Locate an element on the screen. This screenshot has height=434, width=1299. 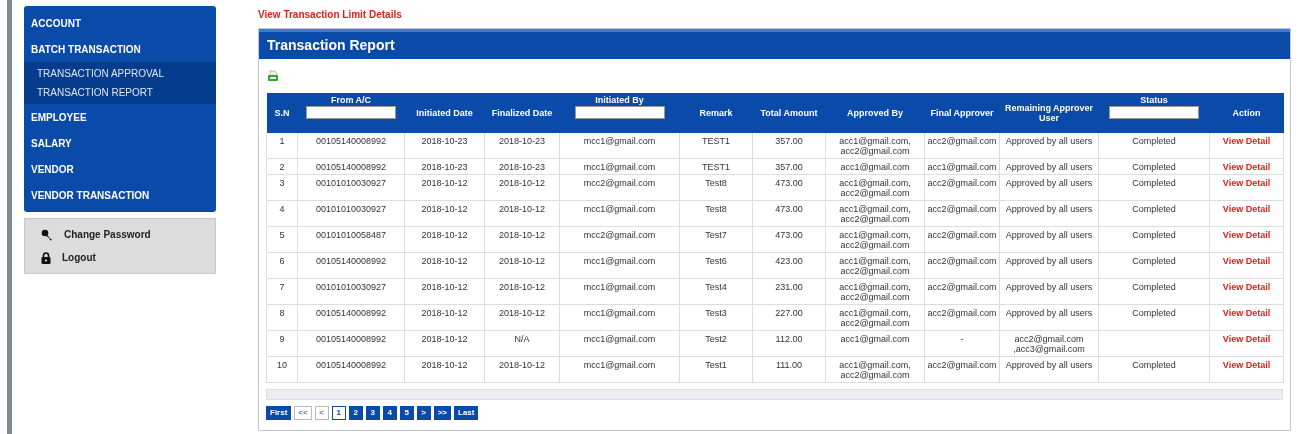
submenu-item: TRANSACTION REPORT is located at coordinates (120, 92).